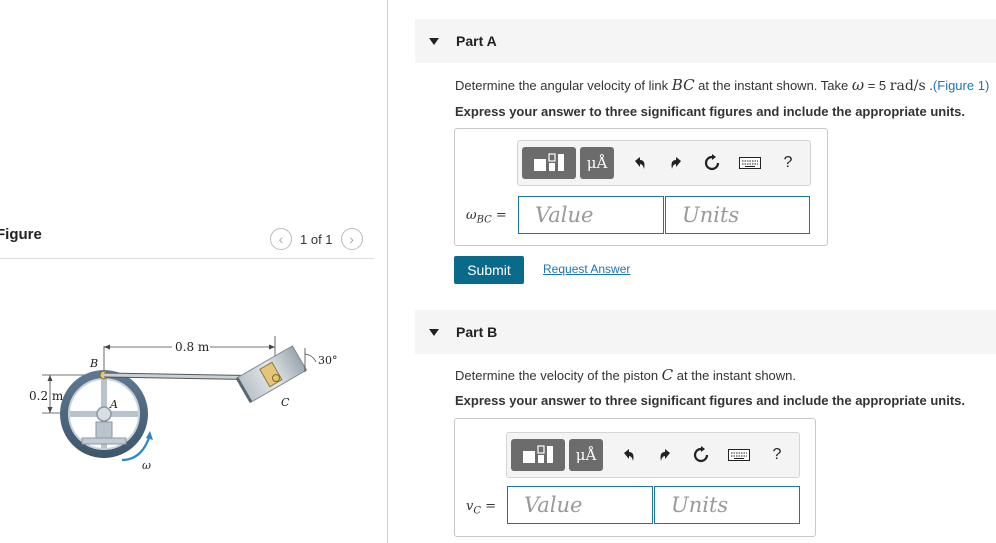 This screenshot has height=543, width=996. I want to click on link-symbol: BC, so click(683, 85).